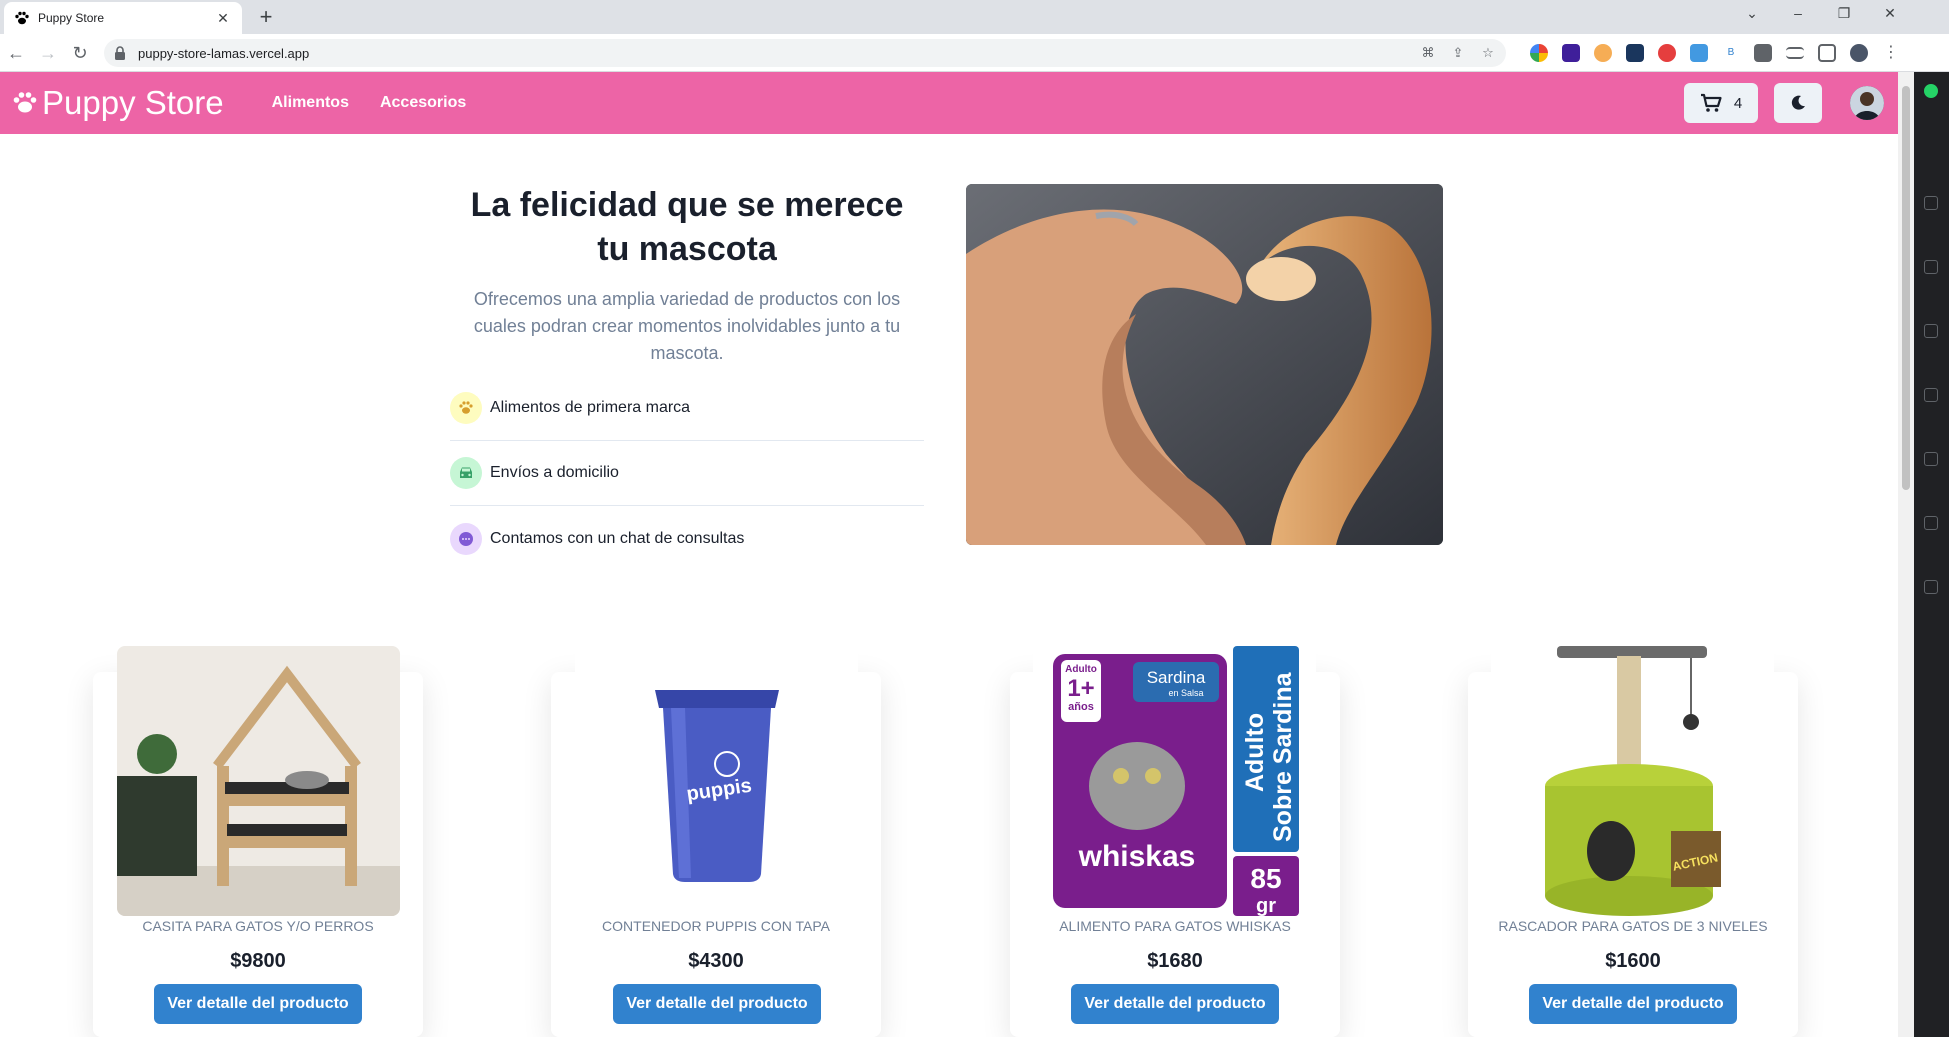 Image resolution: width=1949 pixels, height=1037 pixels. I want to click on restore-icon: ❐, so click(1844, 13).